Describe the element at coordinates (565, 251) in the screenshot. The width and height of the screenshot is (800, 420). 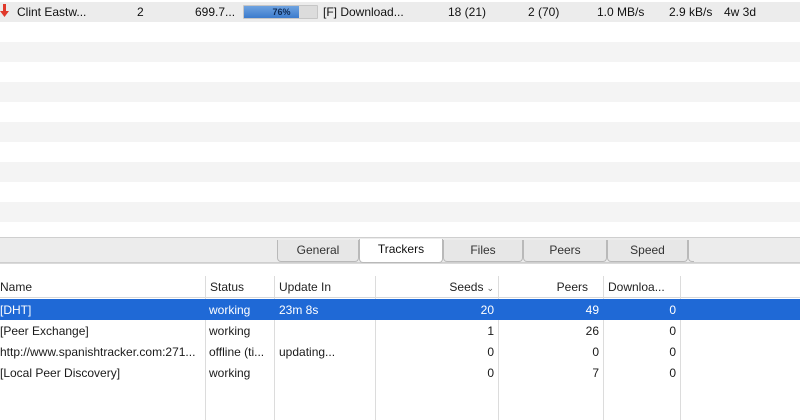
I see `tab-peers: Peers` at that location.